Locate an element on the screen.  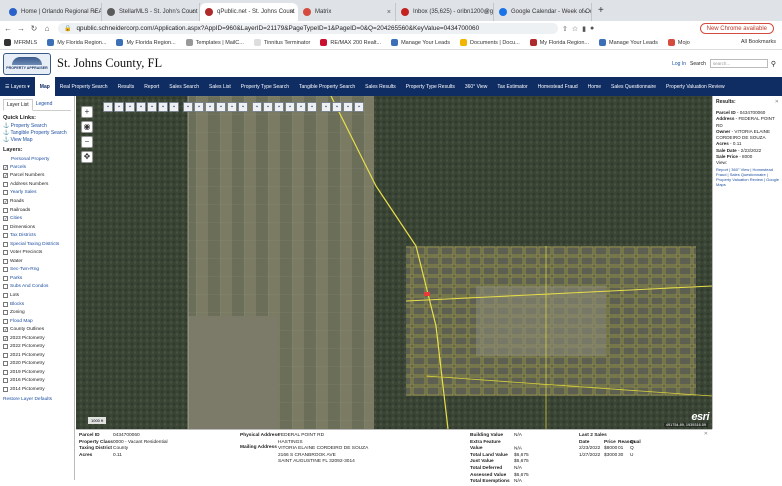
pan-tool-icon: ▪ is located at coordinates (232, 107).